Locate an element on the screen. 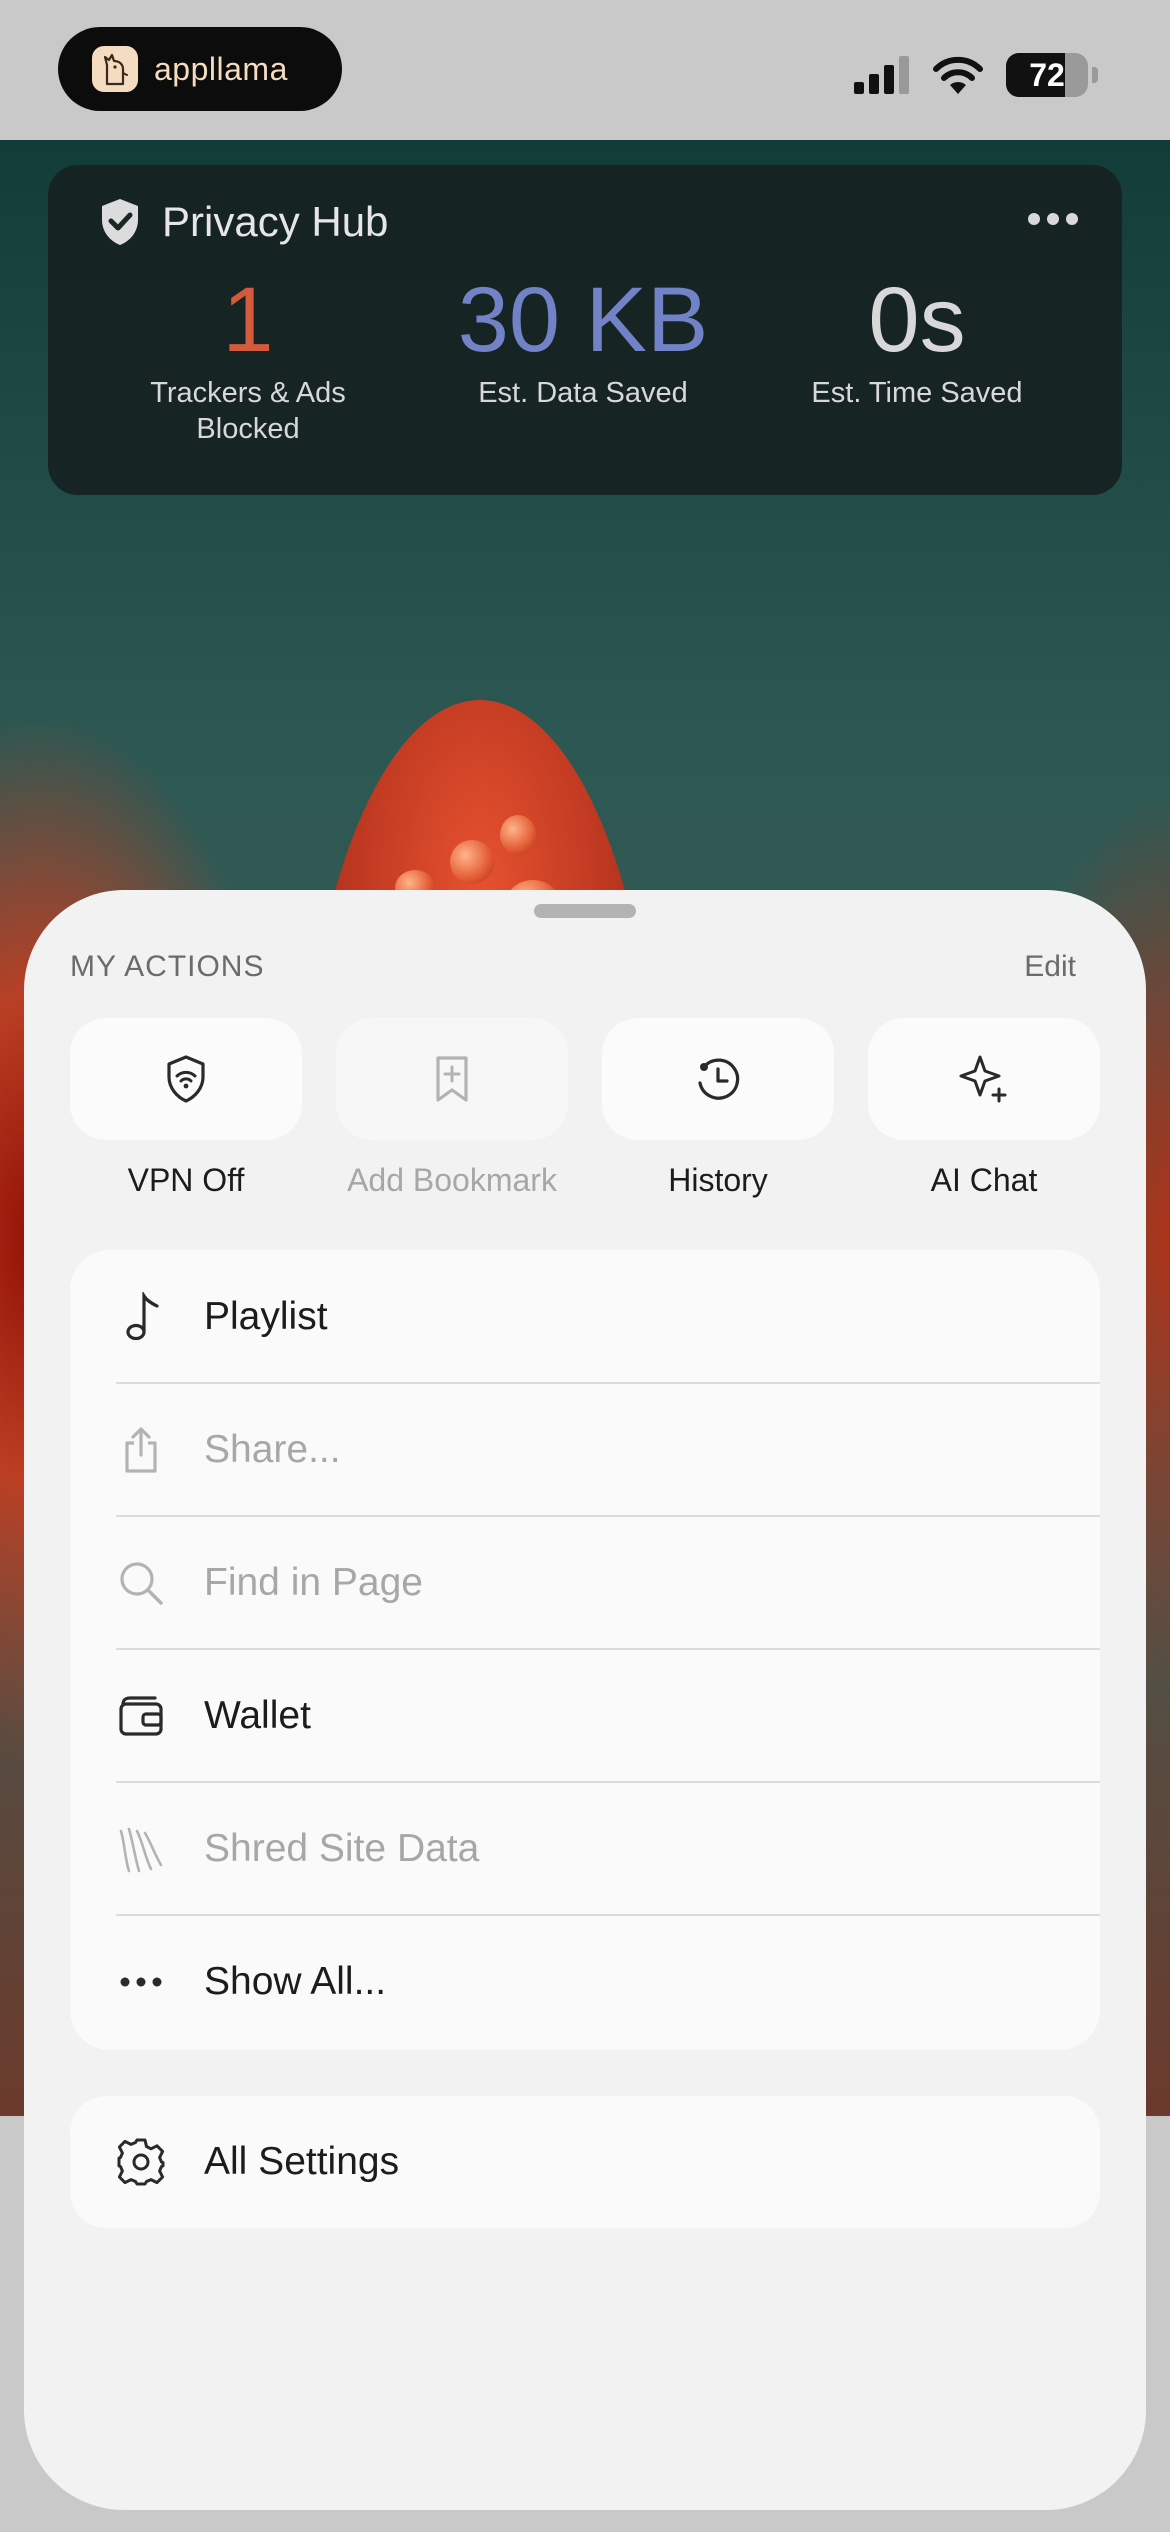  stat-value: 1 is located at coordinates (248, 320).